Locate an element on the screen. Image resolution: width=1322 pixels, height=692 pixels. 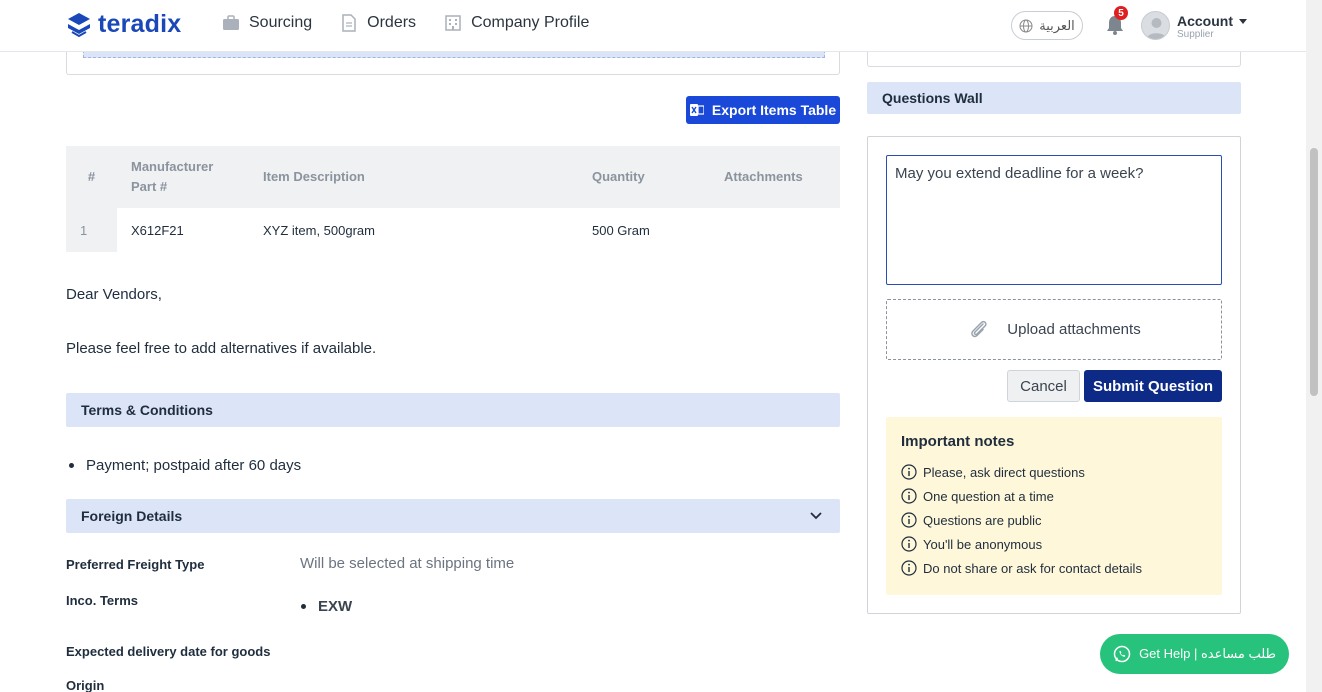
teradix-logo: teradix is located at coordinates (123, 24).